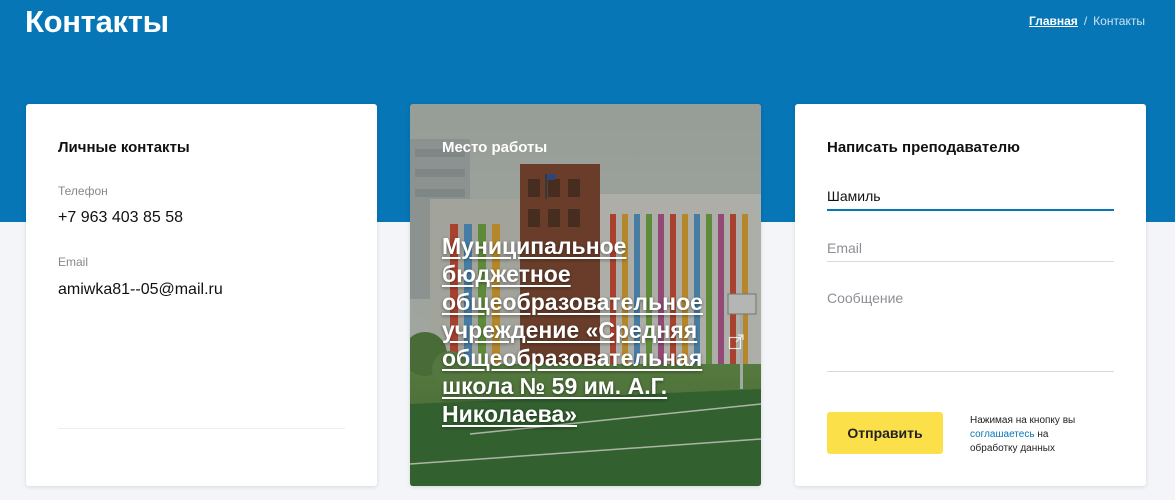 The height and width of the screenshot is (500, 1175). I want to click on message-form-heading: Написать преподавателю, so click(923, 147).